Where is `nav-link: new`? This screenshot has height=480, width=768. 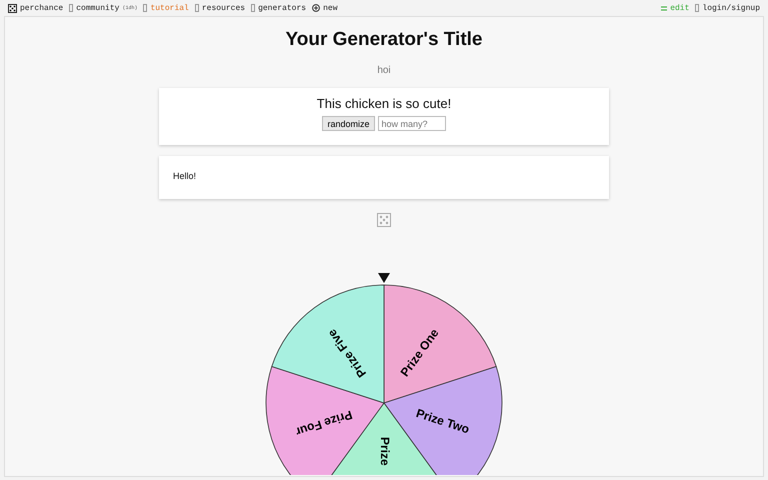
nav-link: new is located at coordinates (330, 8).